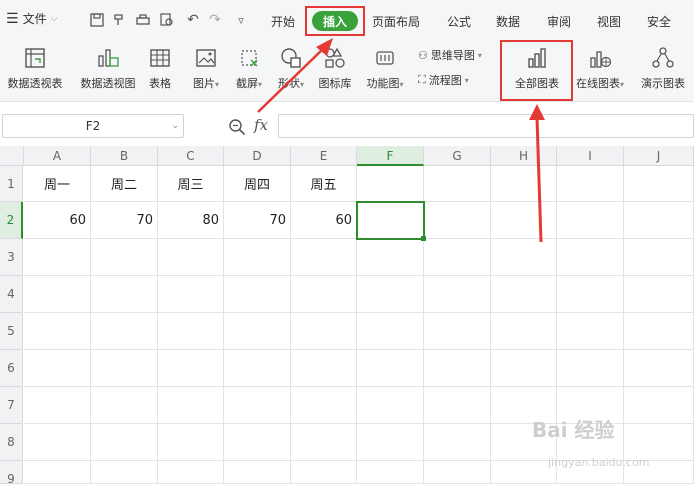 The width and height of the screenshot is (694, 498). Describe the element at coordinates (450, 55) in the screenshot. I see `mind-map-button: ⚇ 思维导图 ▾` at that location.